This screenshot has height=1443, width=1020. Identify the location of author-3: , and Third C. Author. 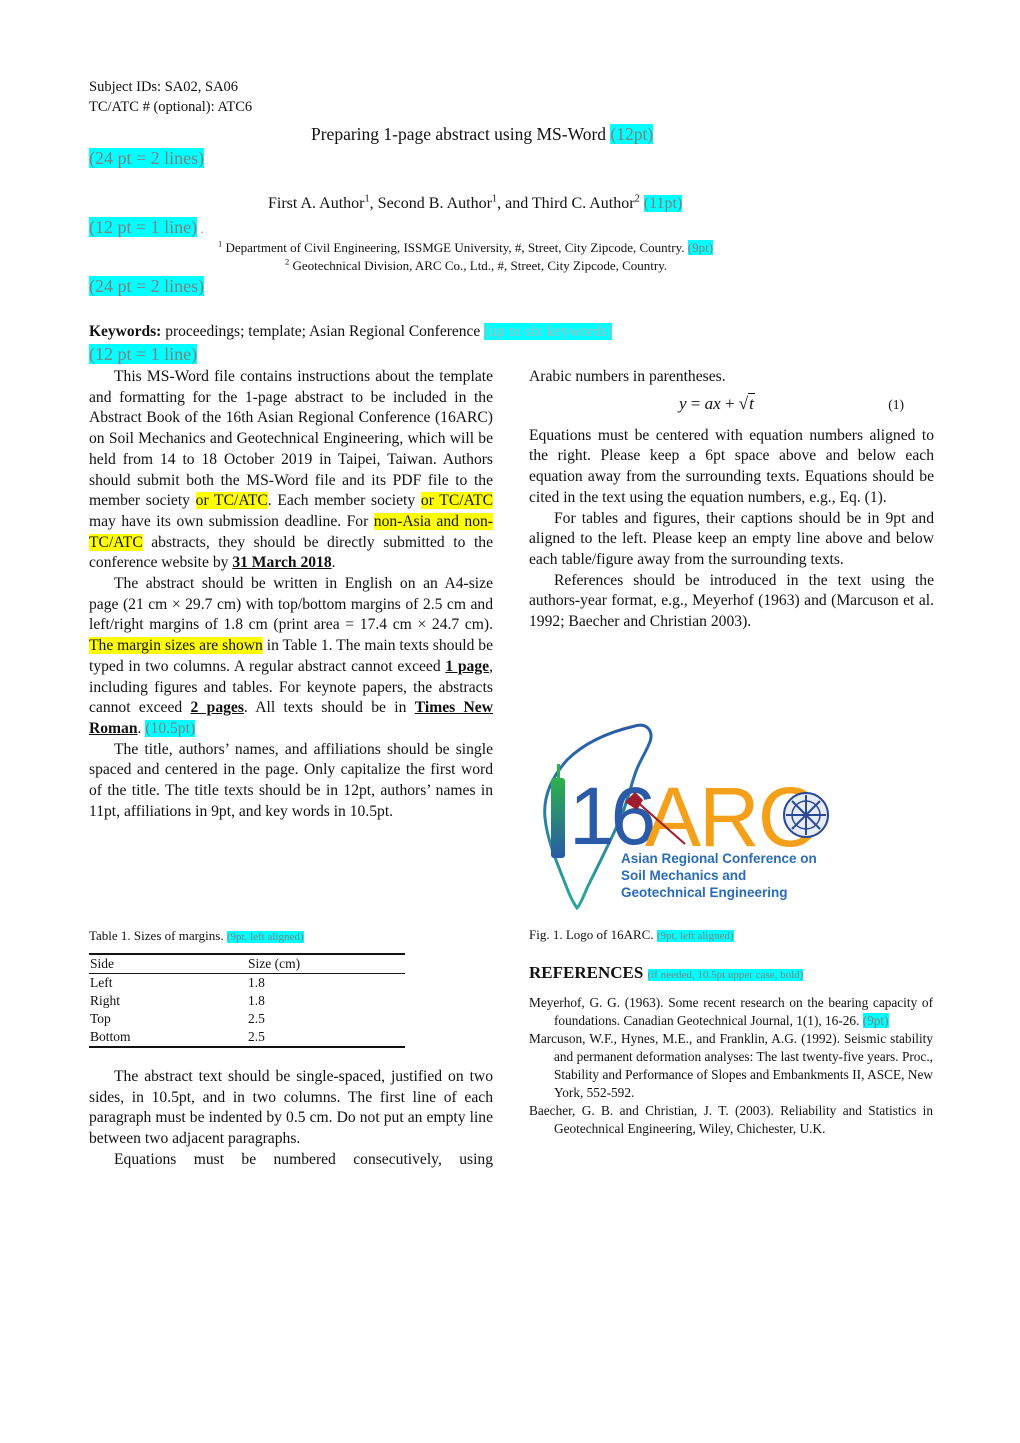
(566, 203).